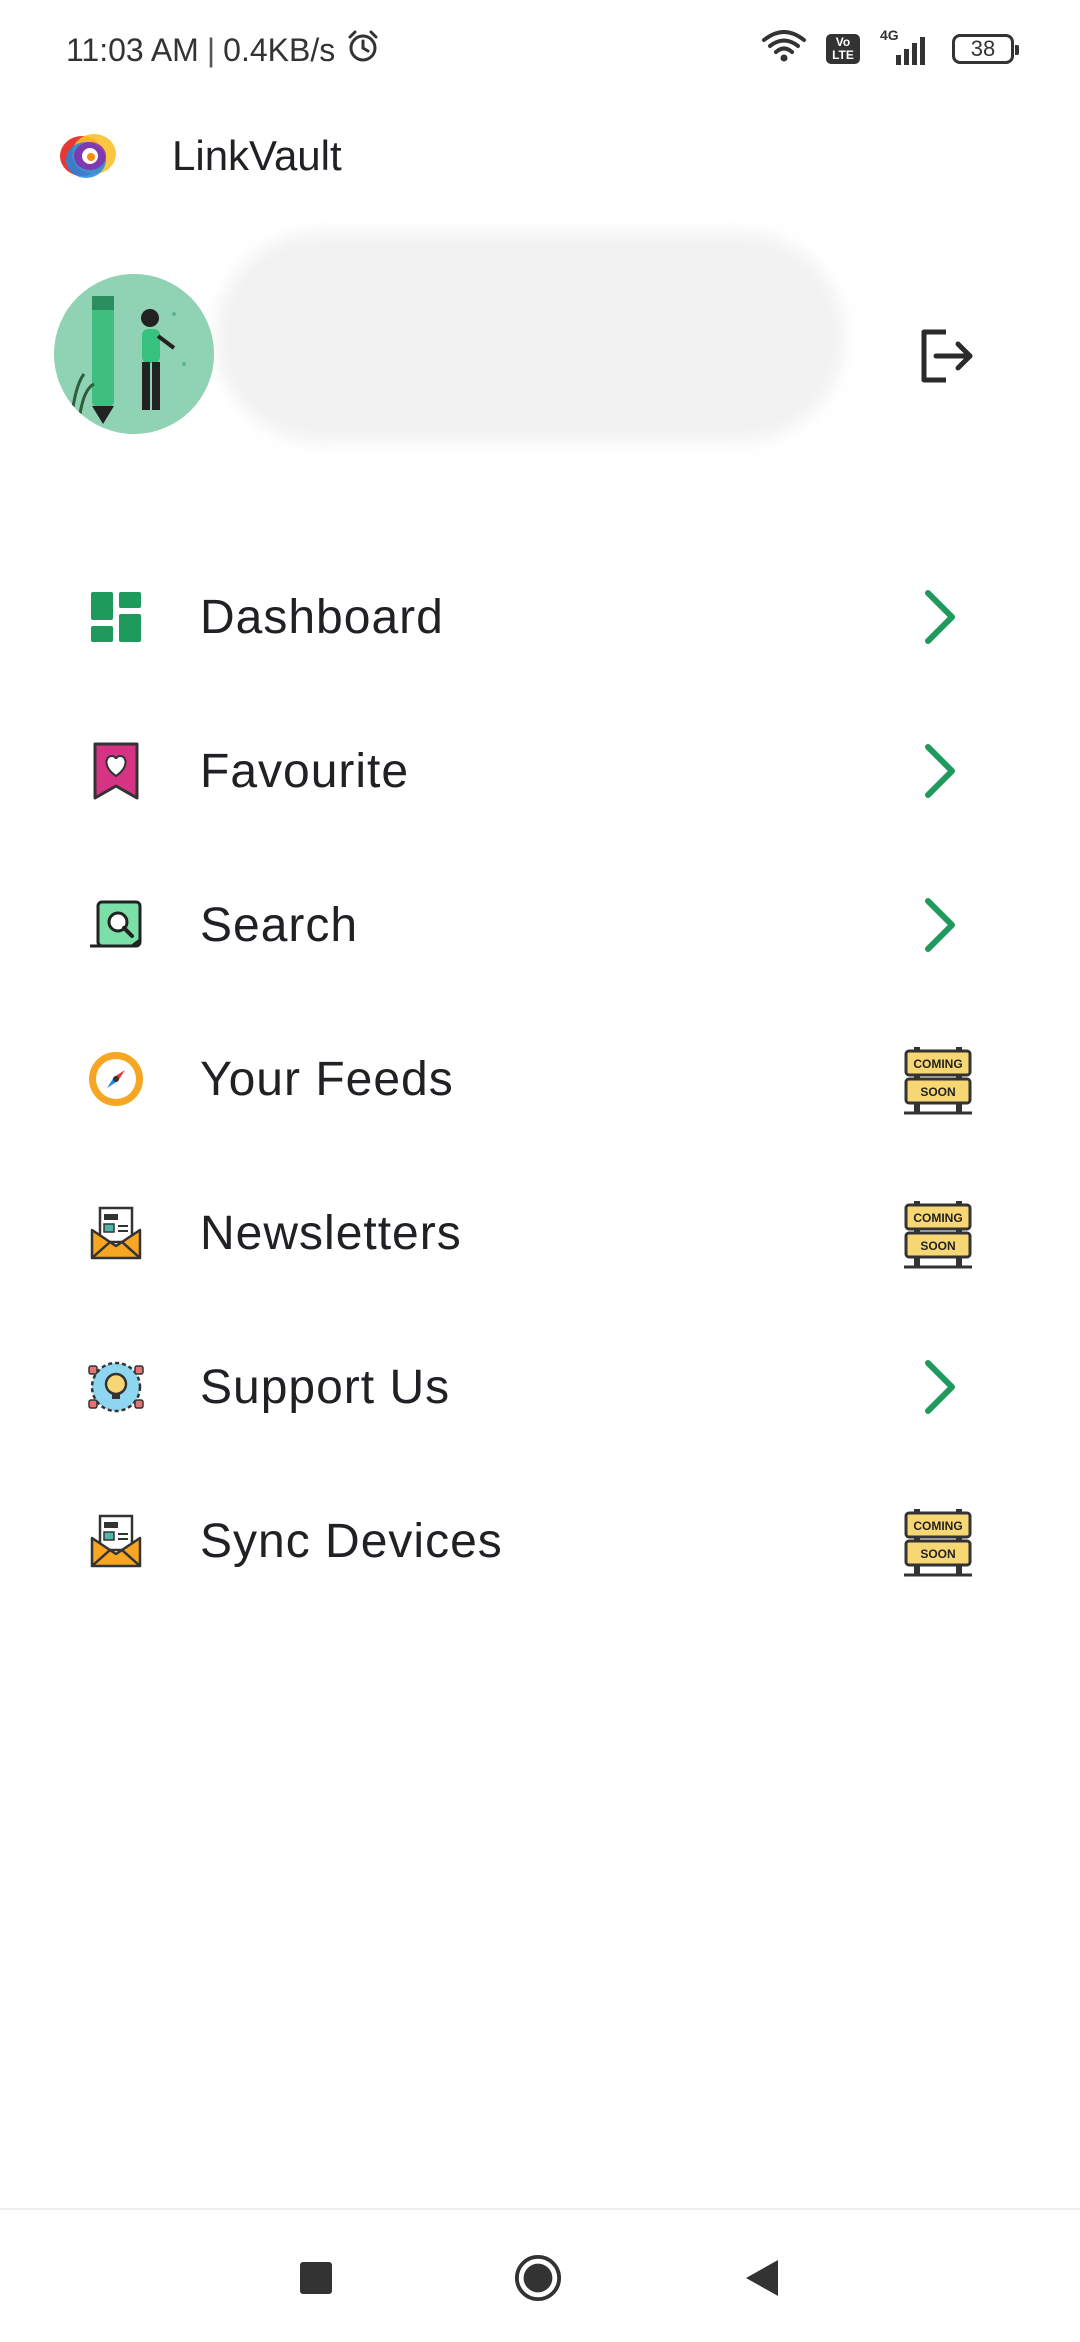  I want to click on menu-item-your-feeds: Your Feeds COMING SOON, so click(540, 1079).